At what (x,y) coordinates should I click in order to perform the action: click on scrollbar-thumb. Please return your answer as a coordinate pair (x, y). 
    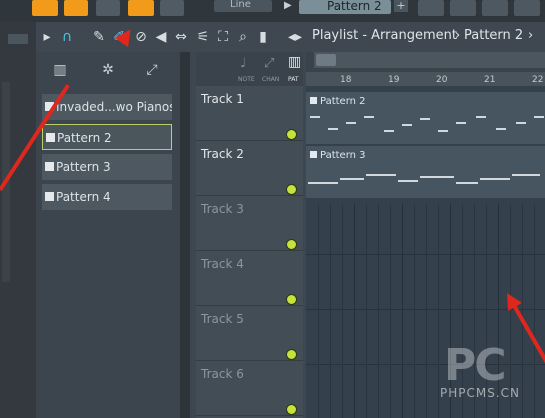
    Looking at the image, I should click on (326, 60).